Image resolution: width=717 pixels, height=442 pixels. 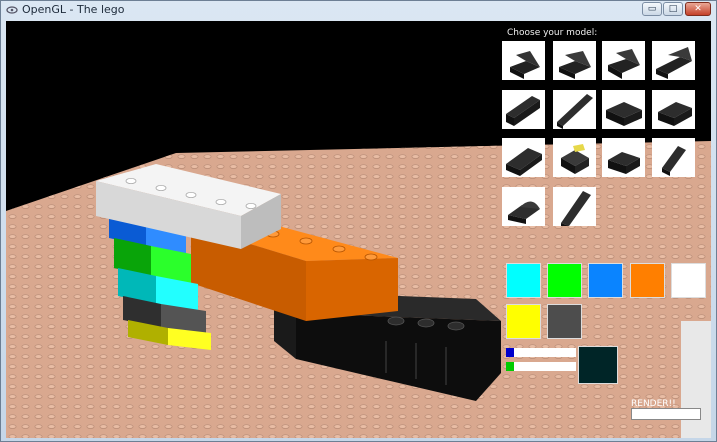 I want to click on long-sloped-brick-icon, so click(x=576, y=208).